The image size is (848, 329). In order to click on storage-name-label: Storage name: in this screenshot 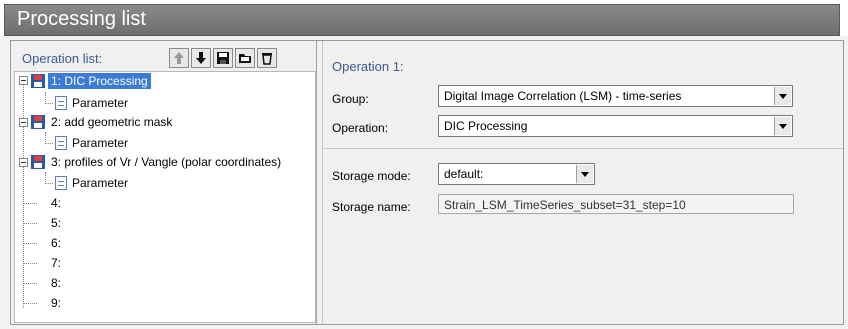, I will do `click(371, 207)`.